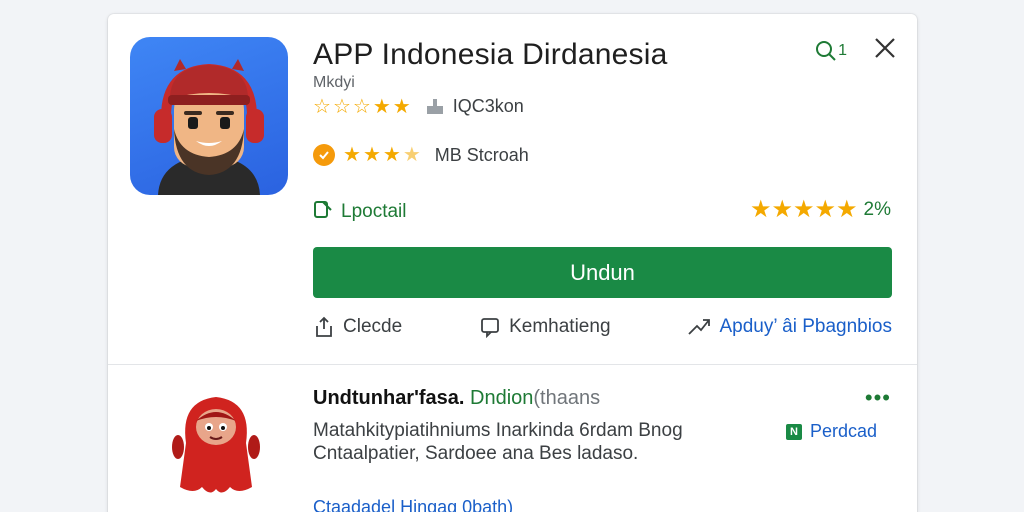 The image size is (1024, 512). I want to click on install-label: Lpoctail, so click(374, 211).